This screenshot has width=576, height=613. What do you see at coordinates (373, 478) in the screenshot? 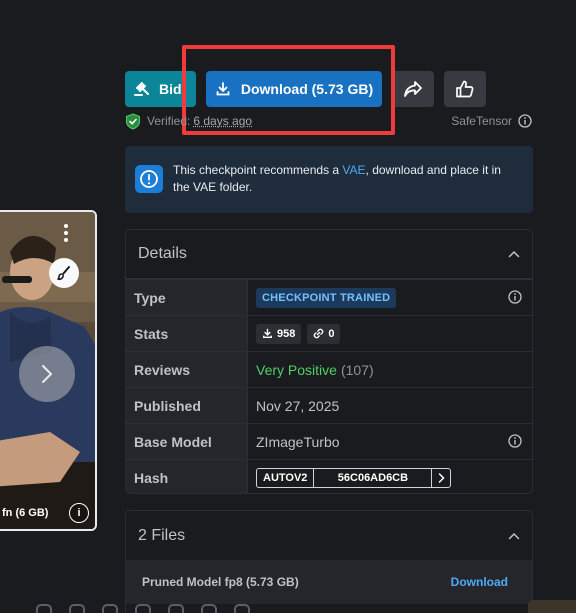
I see `hash-value: 56C06AD6CB` at bounding box center [373, 478].